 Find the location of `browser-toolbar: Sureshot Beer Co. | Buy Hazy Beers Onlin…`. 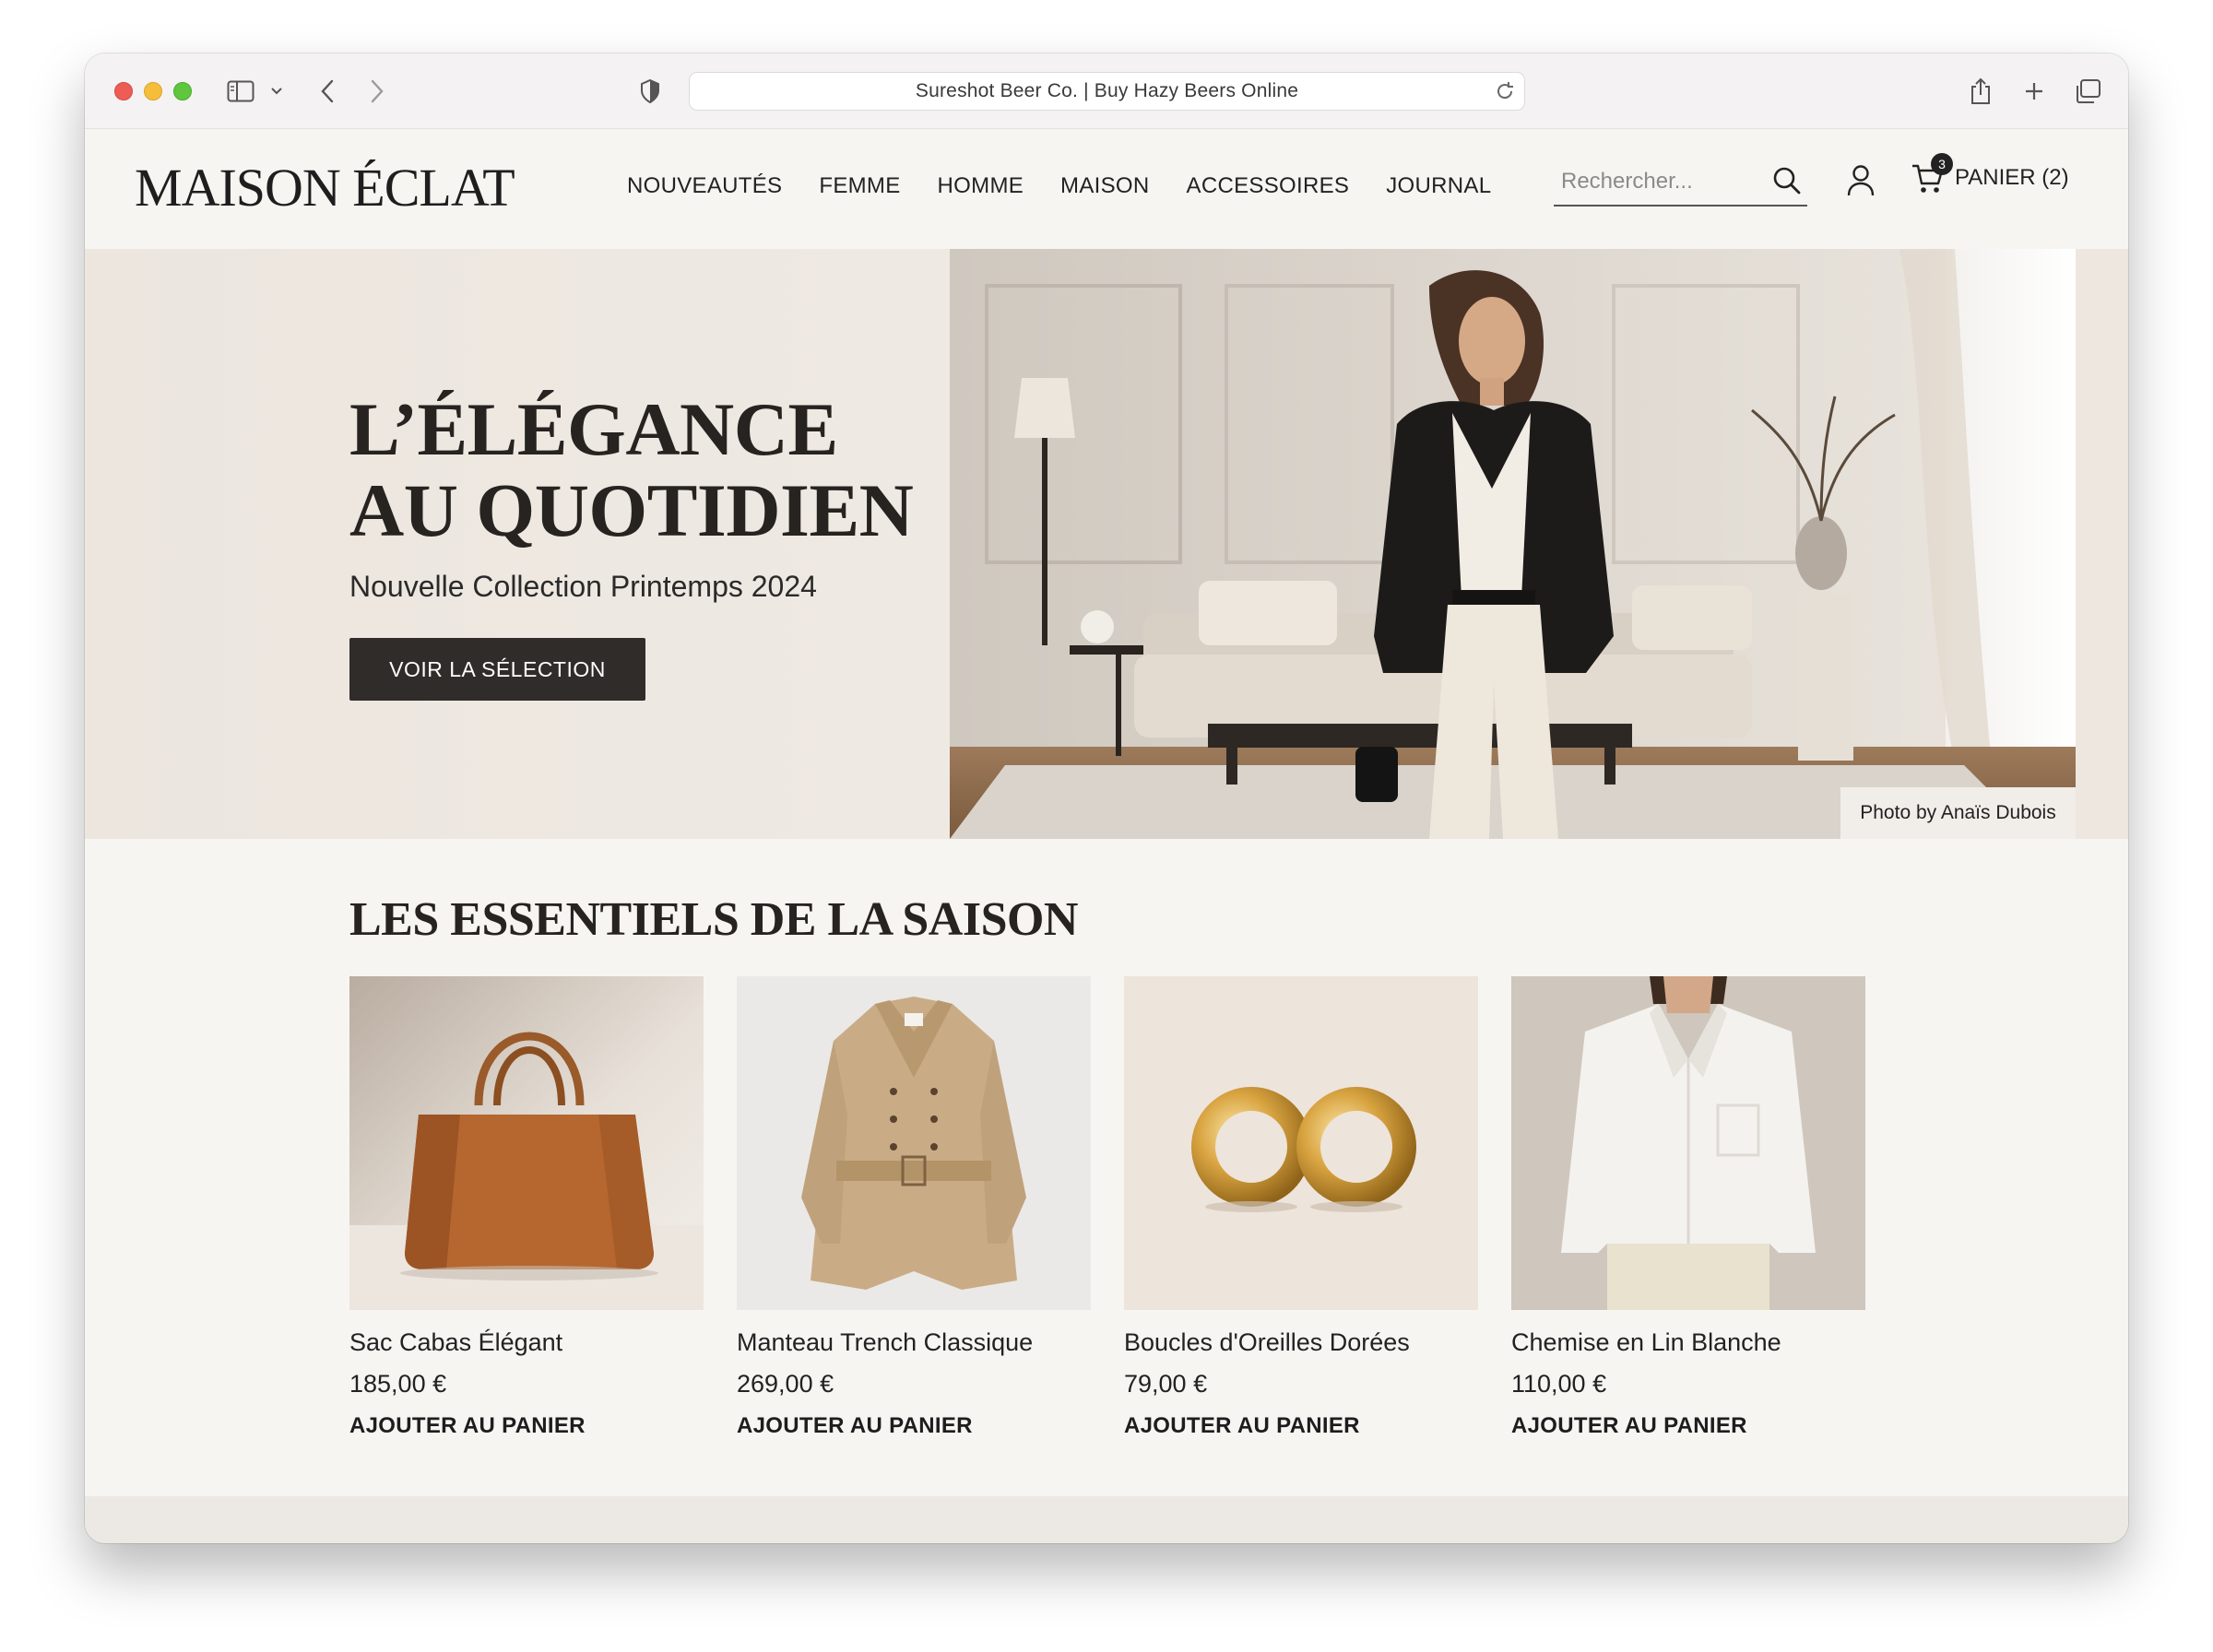

browser-toolbar: Sureshot Beer Co. | Buy Hazy Beers Onlin… is located at coordinates (1106, 91).